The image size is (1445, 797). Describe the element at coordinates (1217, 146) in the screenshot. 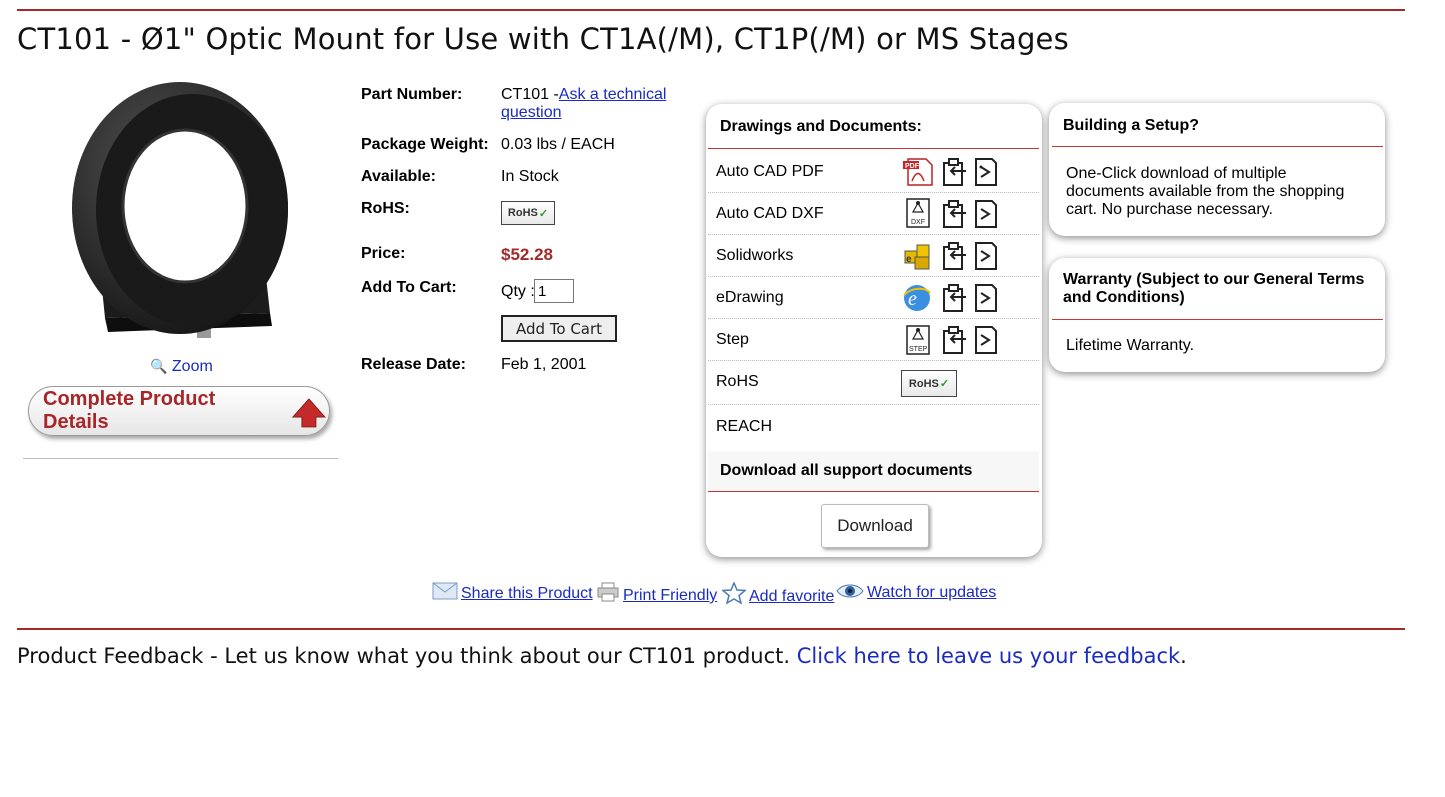

I see `setup-heading-rule` at that location.